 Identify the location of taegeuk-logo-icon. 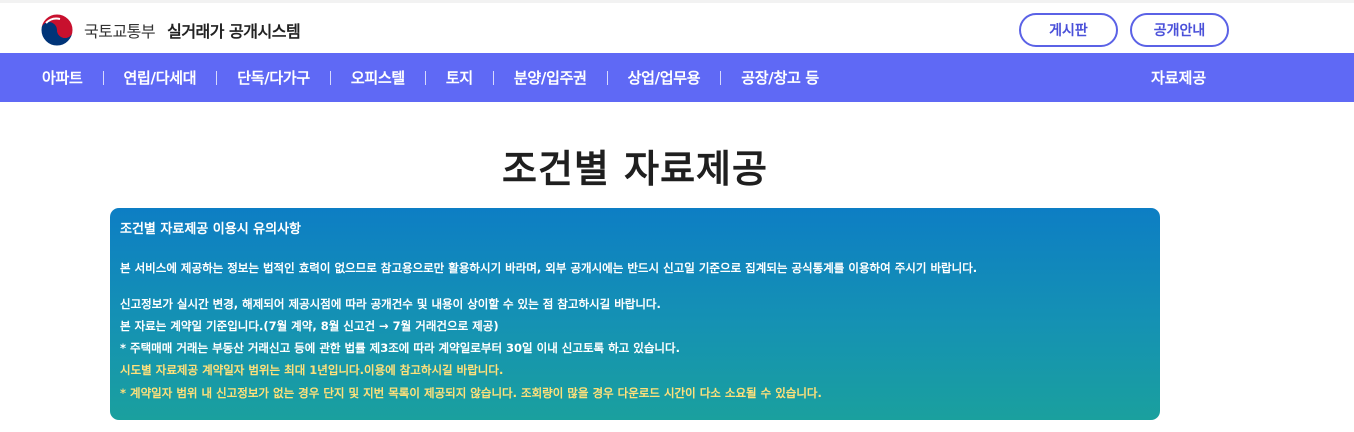
(57, 30).